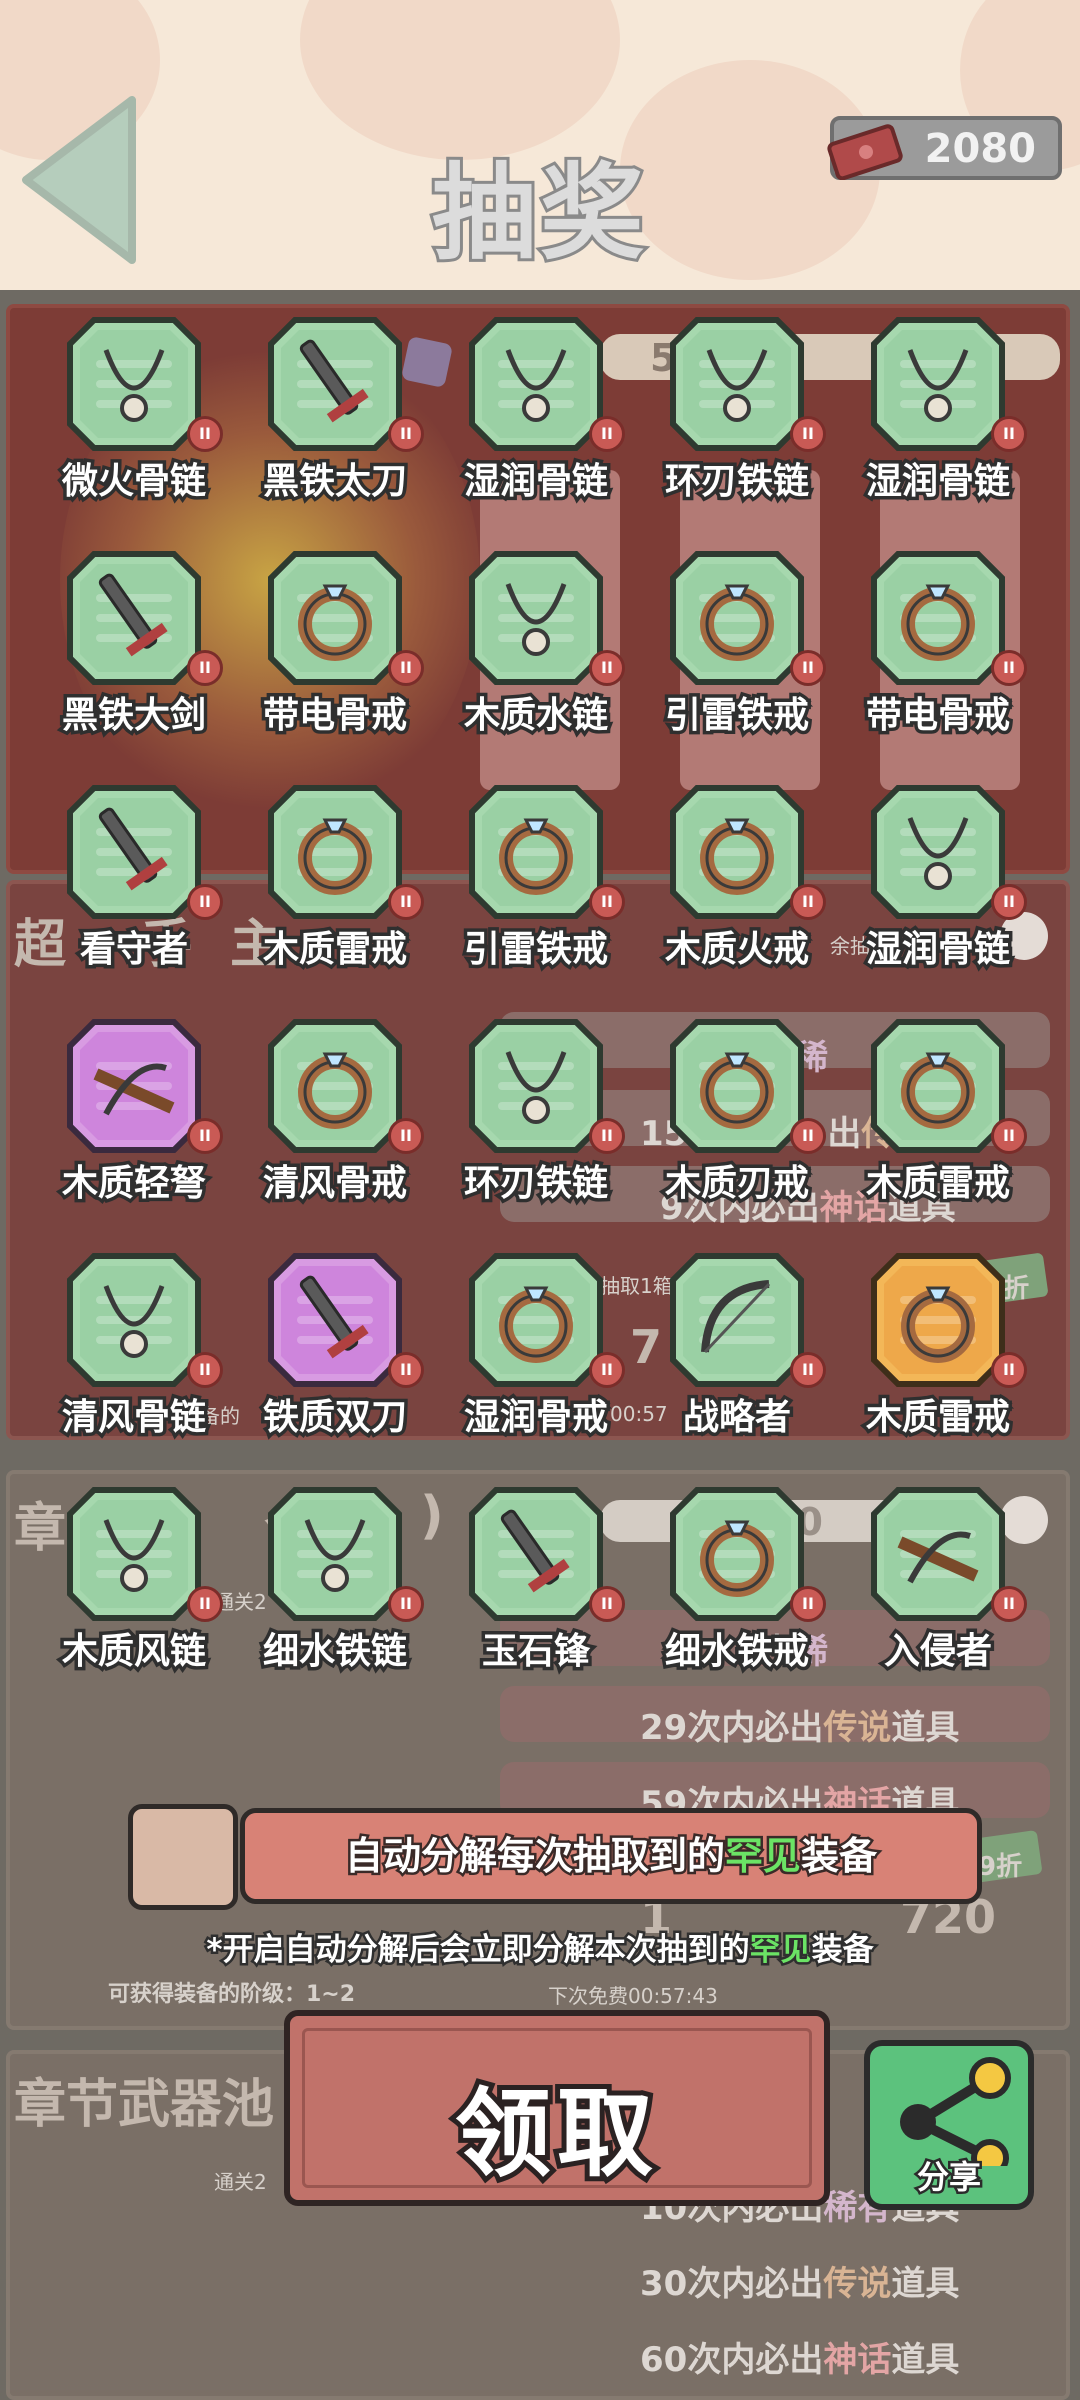 Image resolution: width=1080 pixels, height=2400 pixels. Describe the element at coordinates (535, 716) in the screenshot. I see `item-name: 木质水链` at that location.